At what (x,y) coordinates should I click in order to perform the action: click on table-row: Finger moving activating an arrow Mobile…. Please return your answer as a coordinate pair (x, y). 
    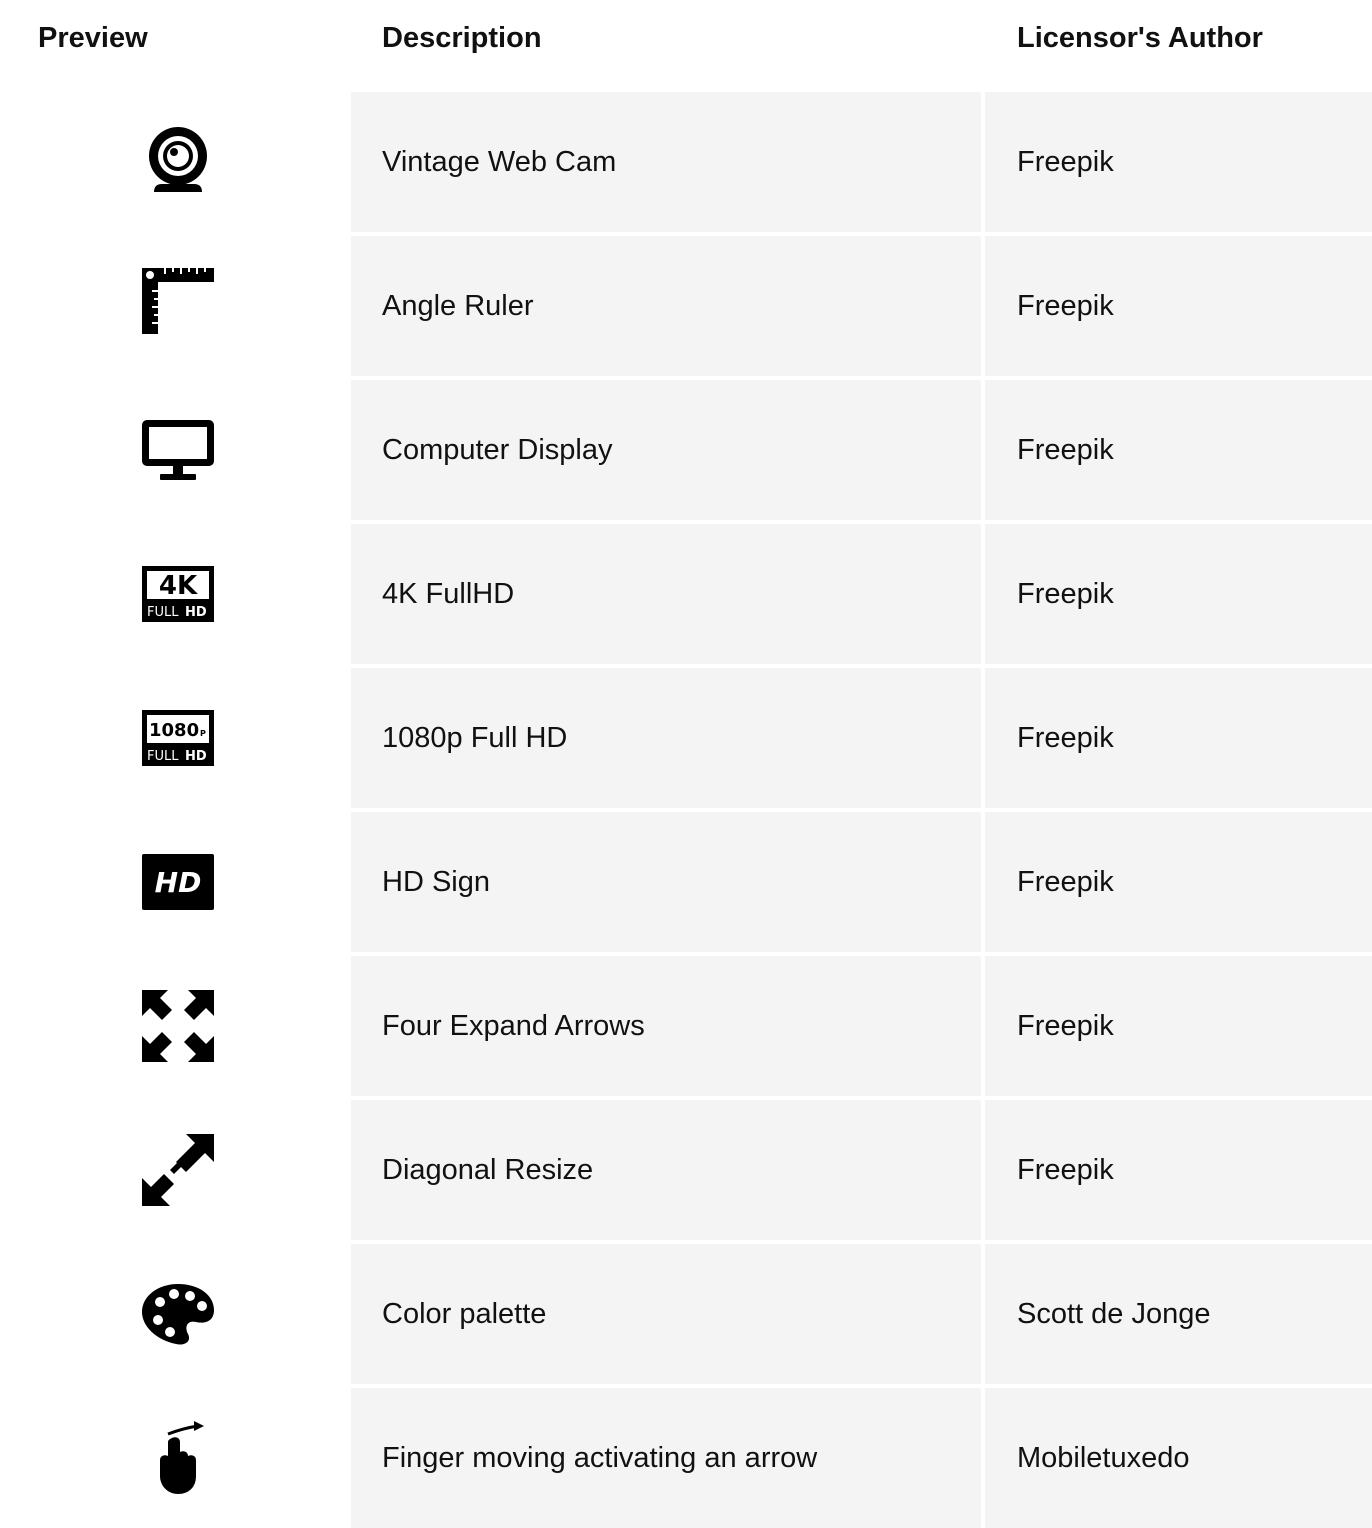
    Looking at the image, I should click on (686, 1458).